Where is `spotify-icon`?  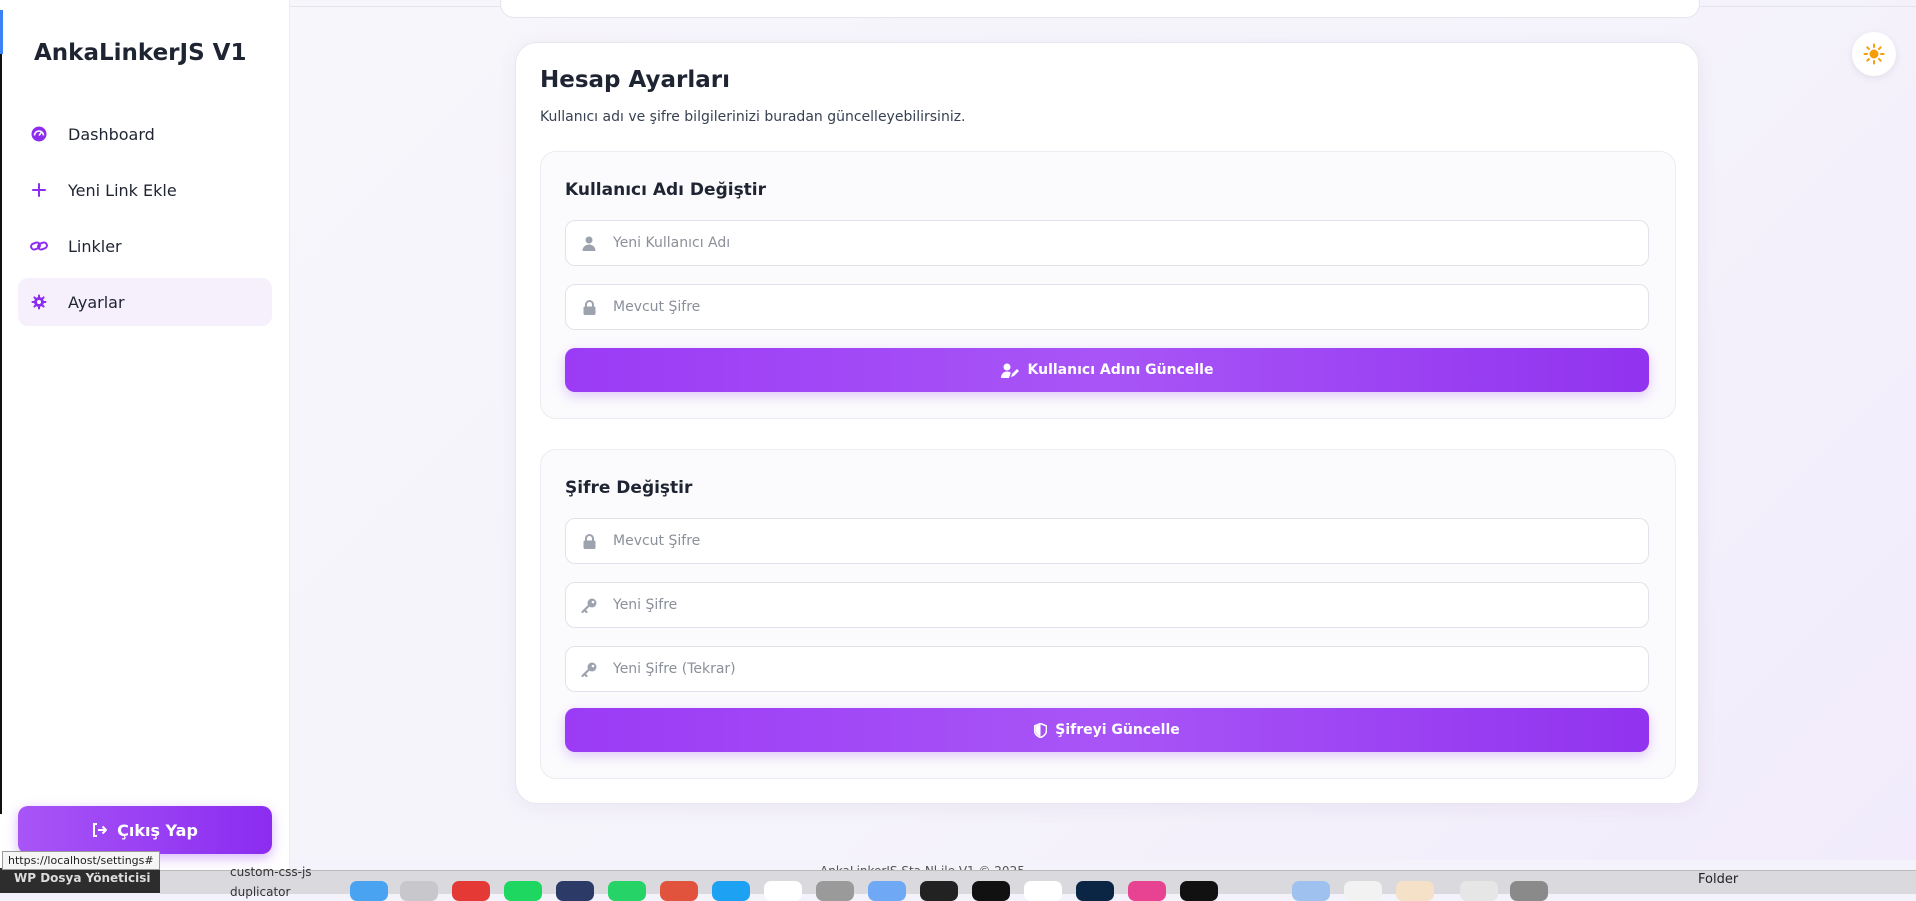
spotify-icon is located at coordinates (523, 891).